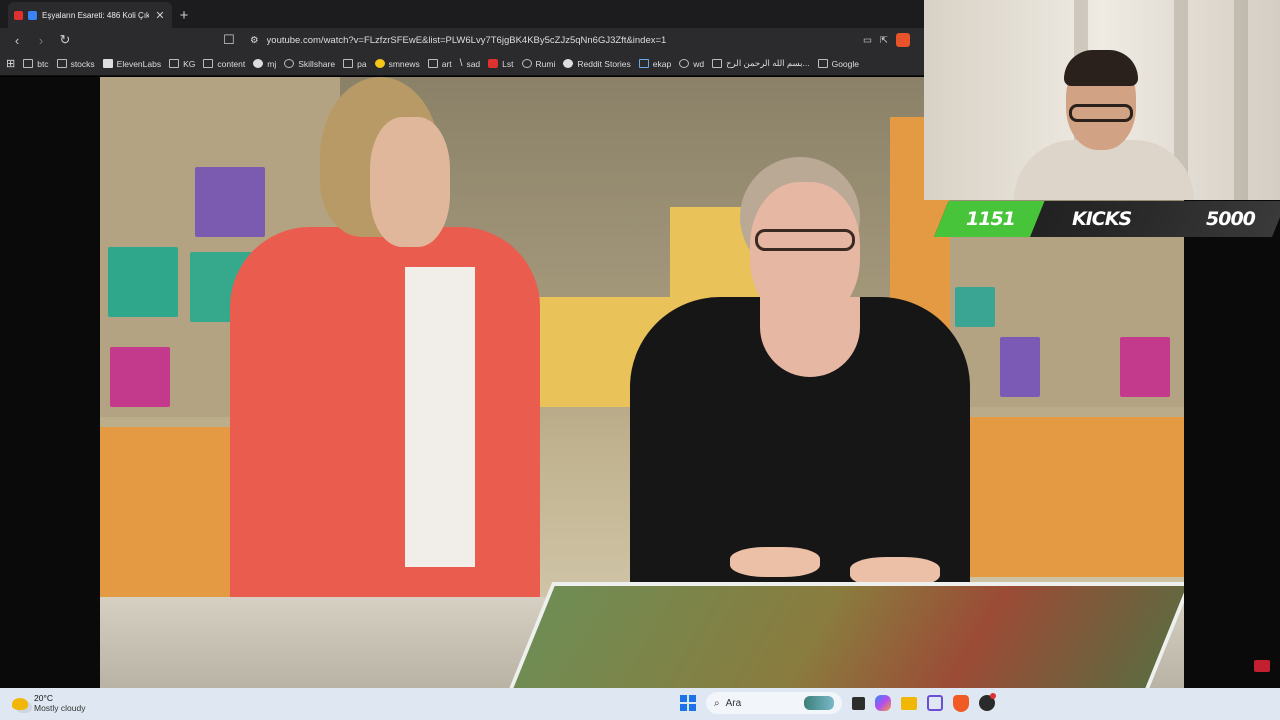 The image size is (1280, 720). Describe the element at coordinates (733, 703) in the screenshot. I see `search-placeholder: Ara` at that location.